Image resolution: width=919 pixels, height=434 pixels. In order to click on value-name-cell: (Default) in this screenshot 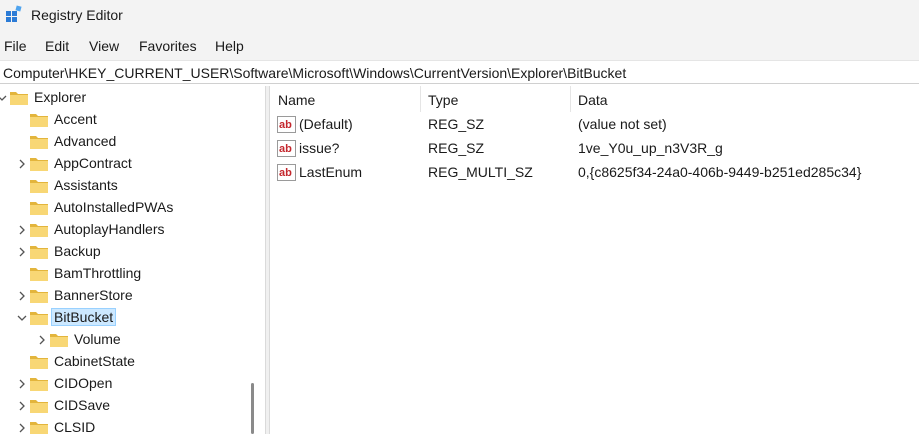, I will do `click(326, 124)`.